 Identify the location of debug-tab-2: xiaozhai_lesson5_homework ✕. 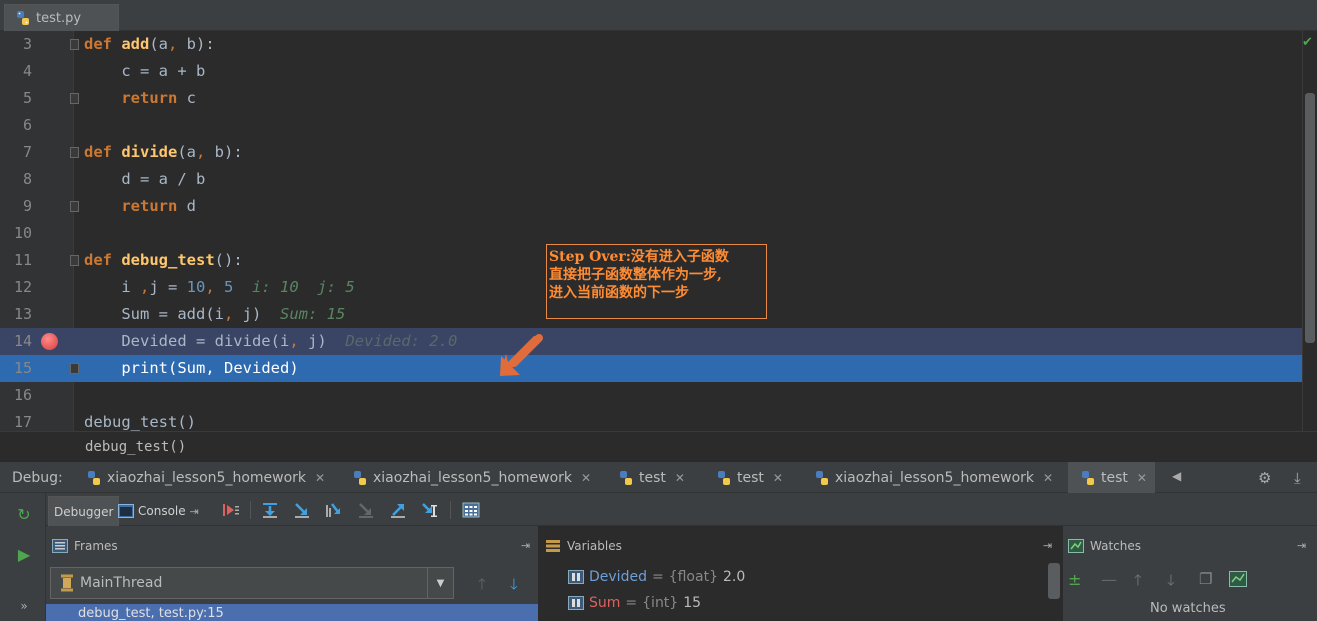
(471, 477).